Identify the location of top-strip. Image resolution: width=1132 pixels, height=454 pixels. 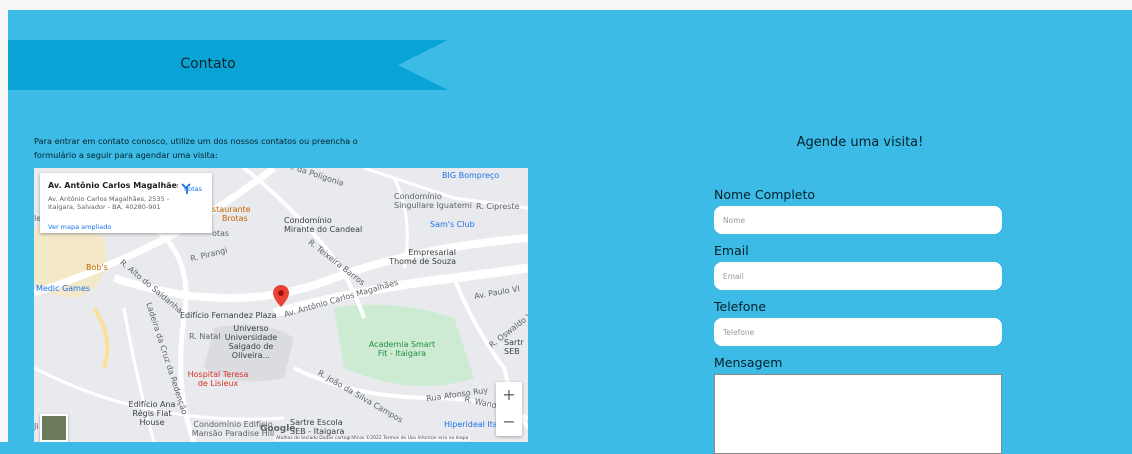
(566, 5).